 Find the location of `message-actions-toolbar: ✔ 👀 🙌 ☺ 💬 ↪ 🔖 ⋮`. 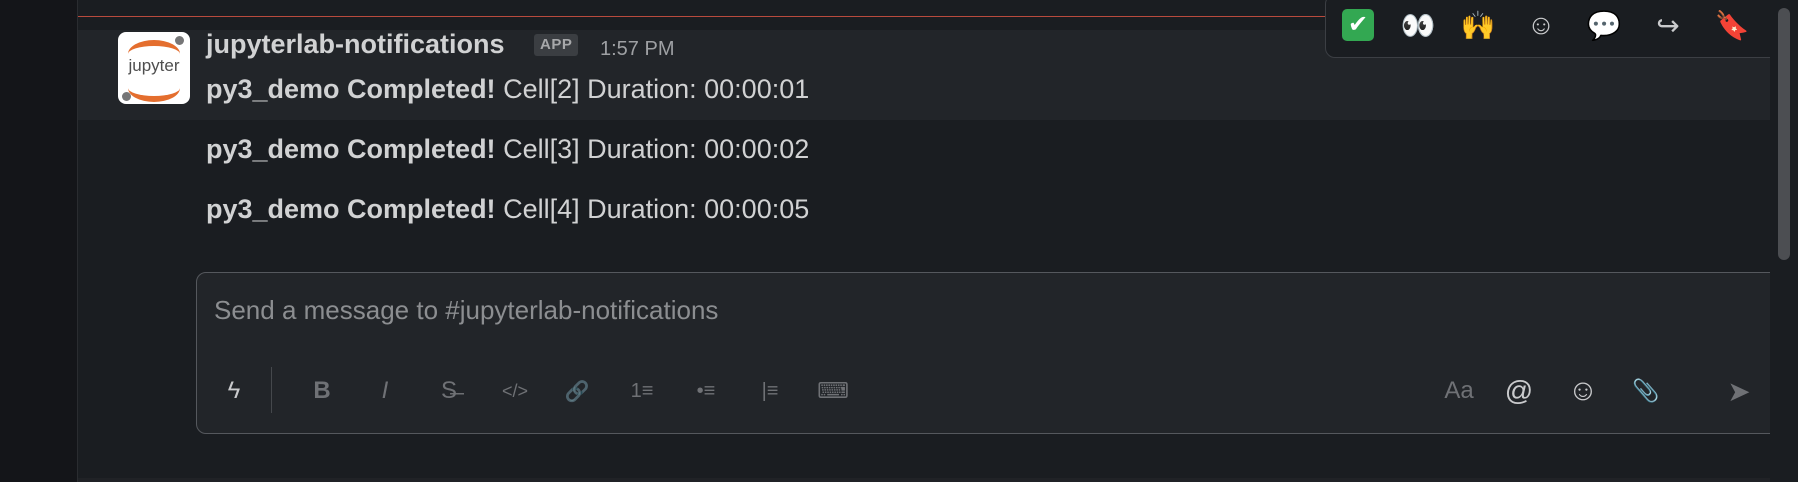

message-actions-toolbar: ✔ 👀 🙌 ☺ 💬 ↪ 🔖 ⋮ is located at coordinates (1561, 29).